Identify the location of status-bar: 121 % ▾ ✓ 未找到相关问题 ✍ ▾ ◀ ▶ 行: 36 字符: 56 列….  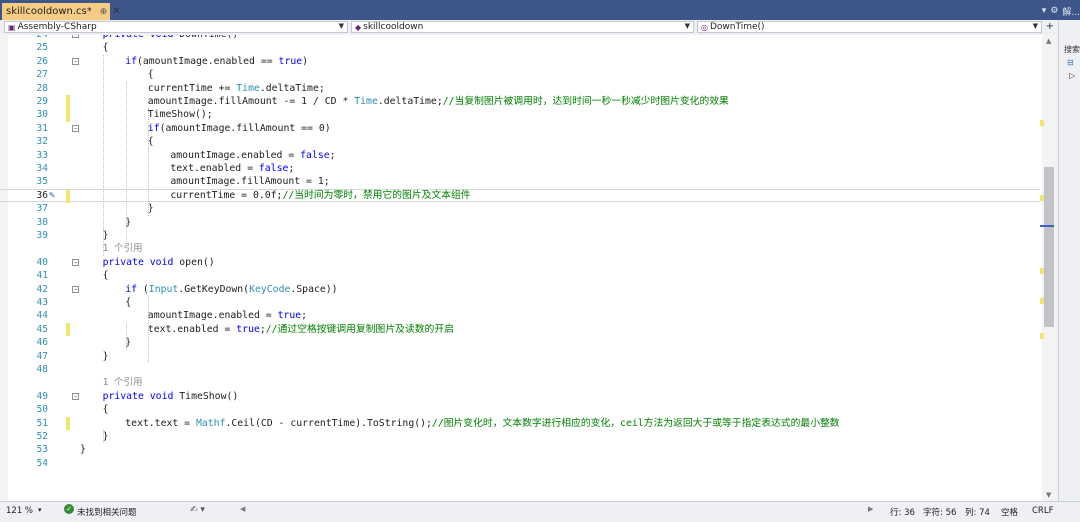
(540, 511).